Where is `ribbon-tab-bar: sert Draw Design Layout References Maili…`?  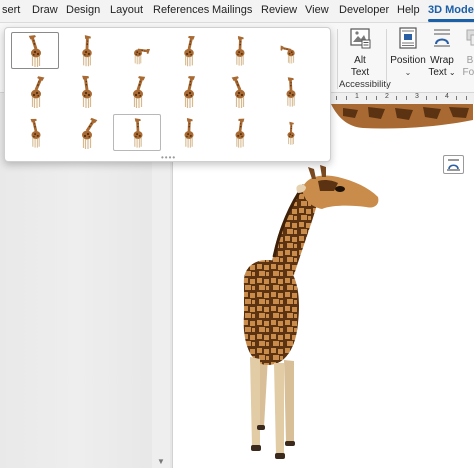
ribbon-tab-bar: sert Draw Design Layout References Maili… is located at coordinates (237, 11).